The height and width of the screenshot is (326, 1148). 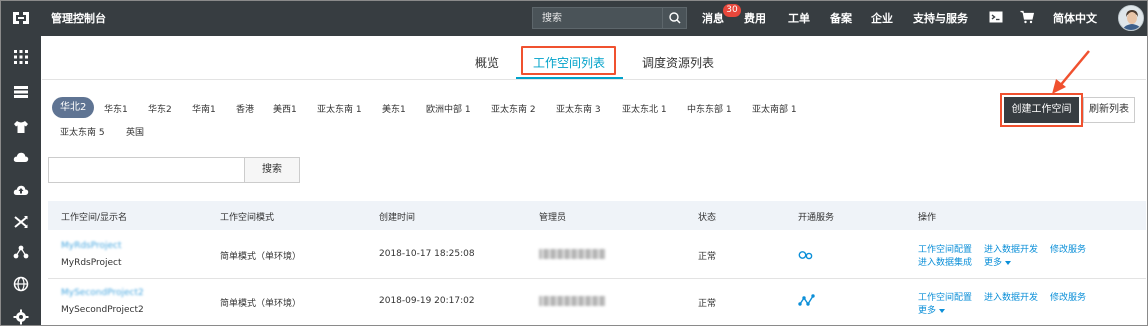 What do you see at coordinates (247, 218) in the screenshot?
I see `column-header-mode: 工作空间模式` at bounding box center [247, 218].